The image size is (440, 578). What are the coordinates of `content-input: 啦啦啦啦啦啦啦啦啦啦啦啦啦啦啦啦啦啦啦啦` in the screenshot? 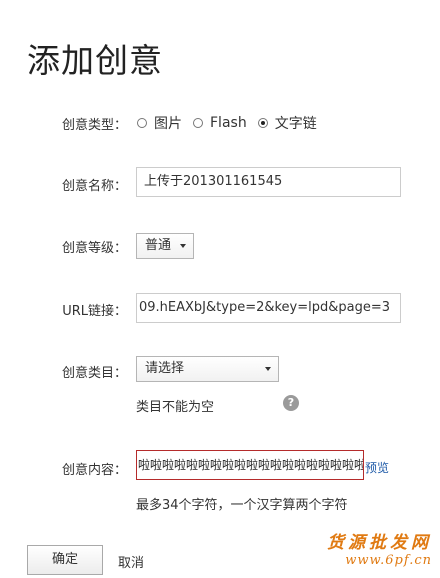 It's located at (250, 465).